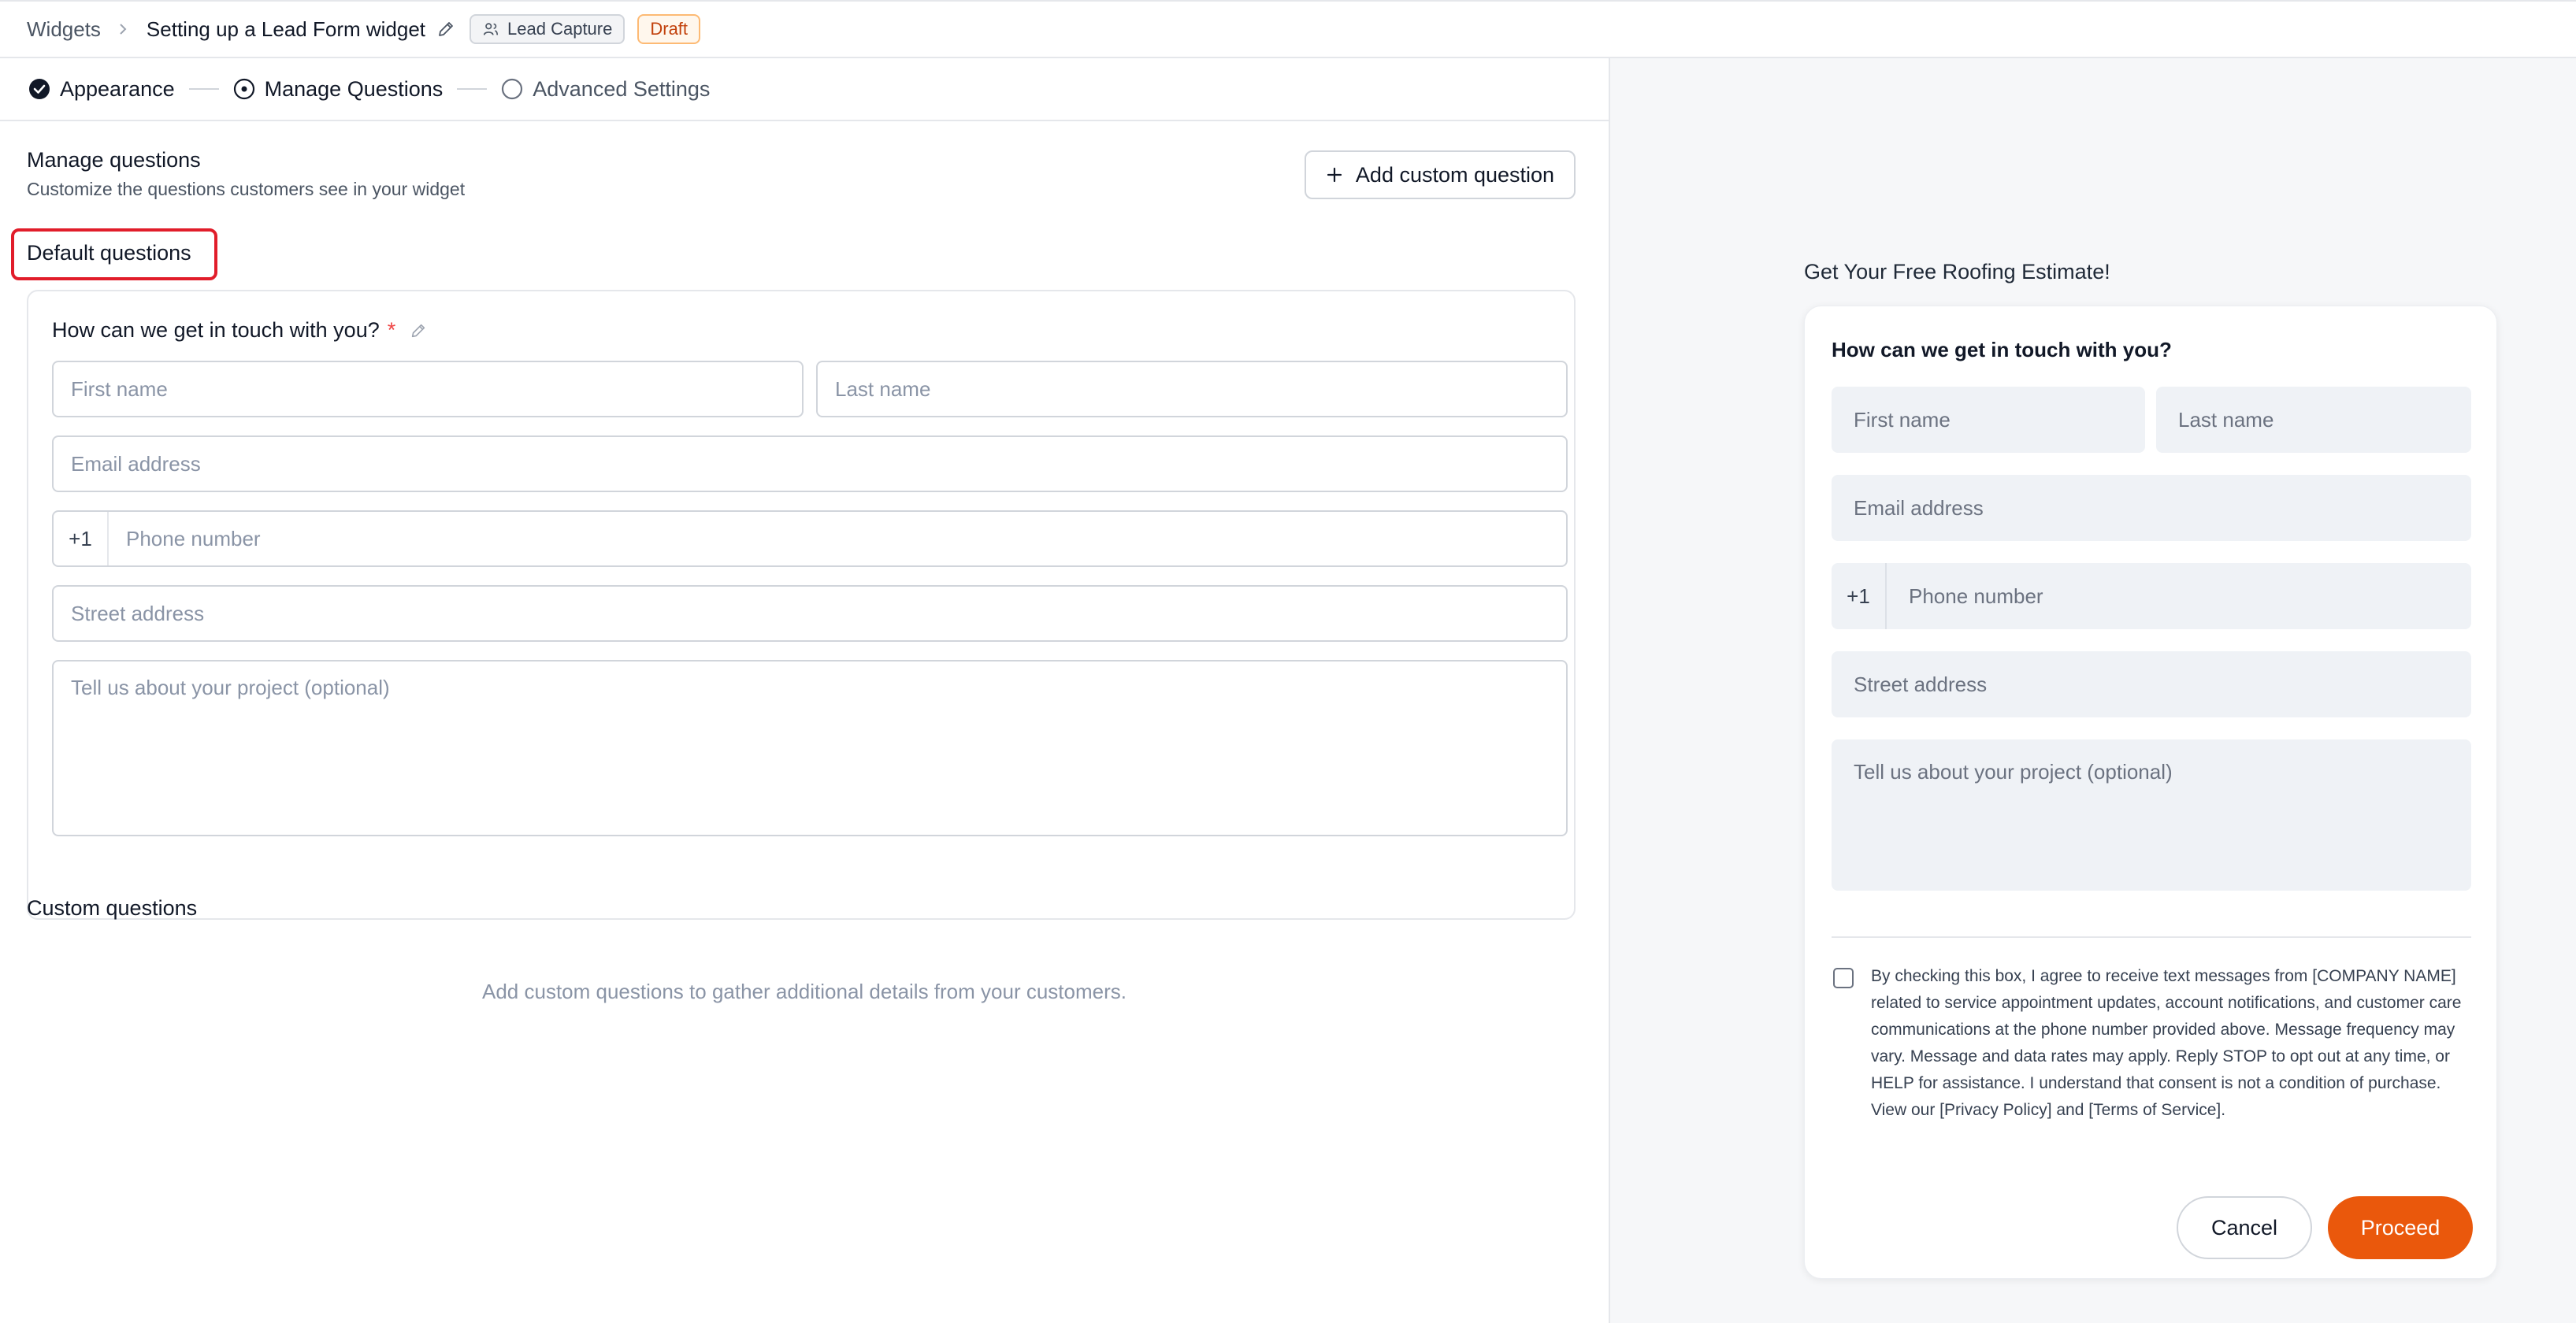  I want to click on default-questions-title: Default questions, so click(109, 253).